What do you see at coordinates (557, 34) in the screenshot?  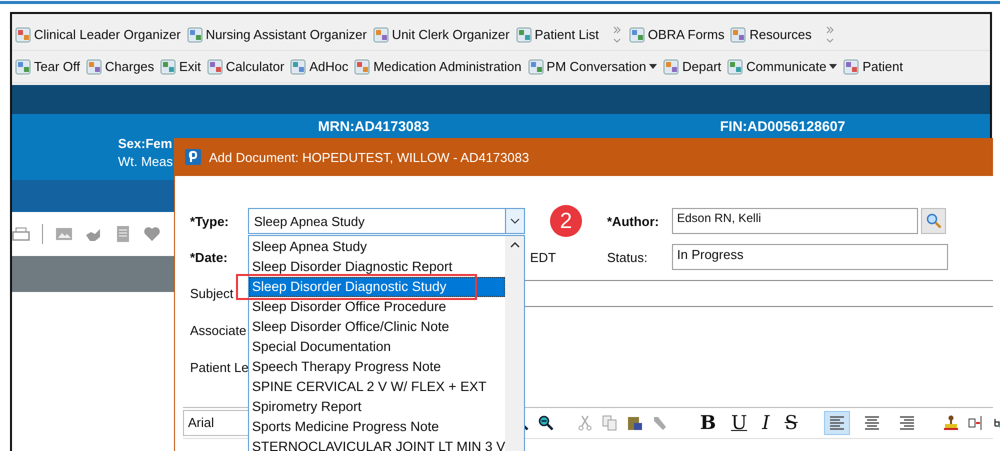 I see `toolbar-button: Patient List` at bounding box center [557, 34].